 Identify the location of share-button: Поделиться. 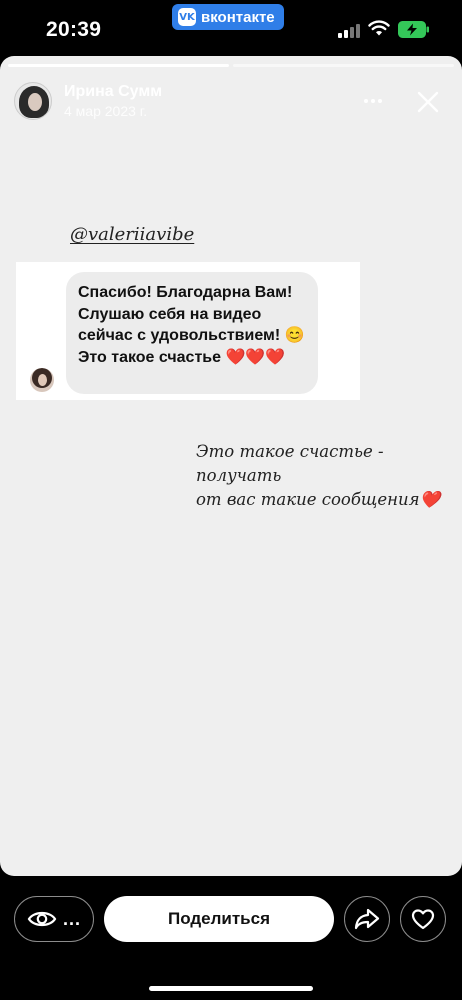
(219, 919).